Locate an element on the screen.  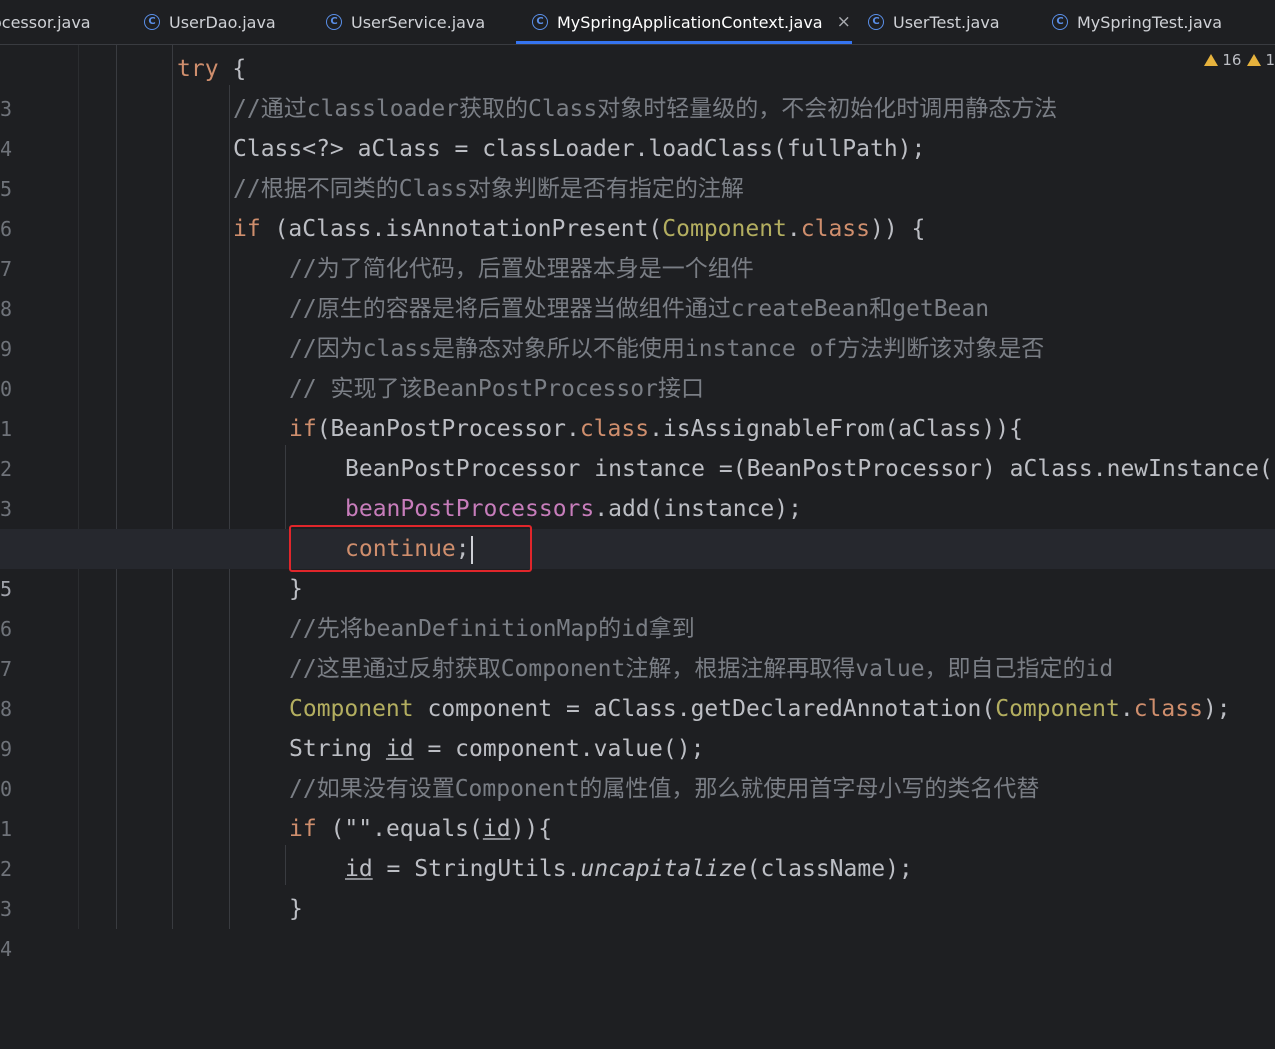
code-text: beanPostProcessors.add(instance); is located at coordinates (573, 509).